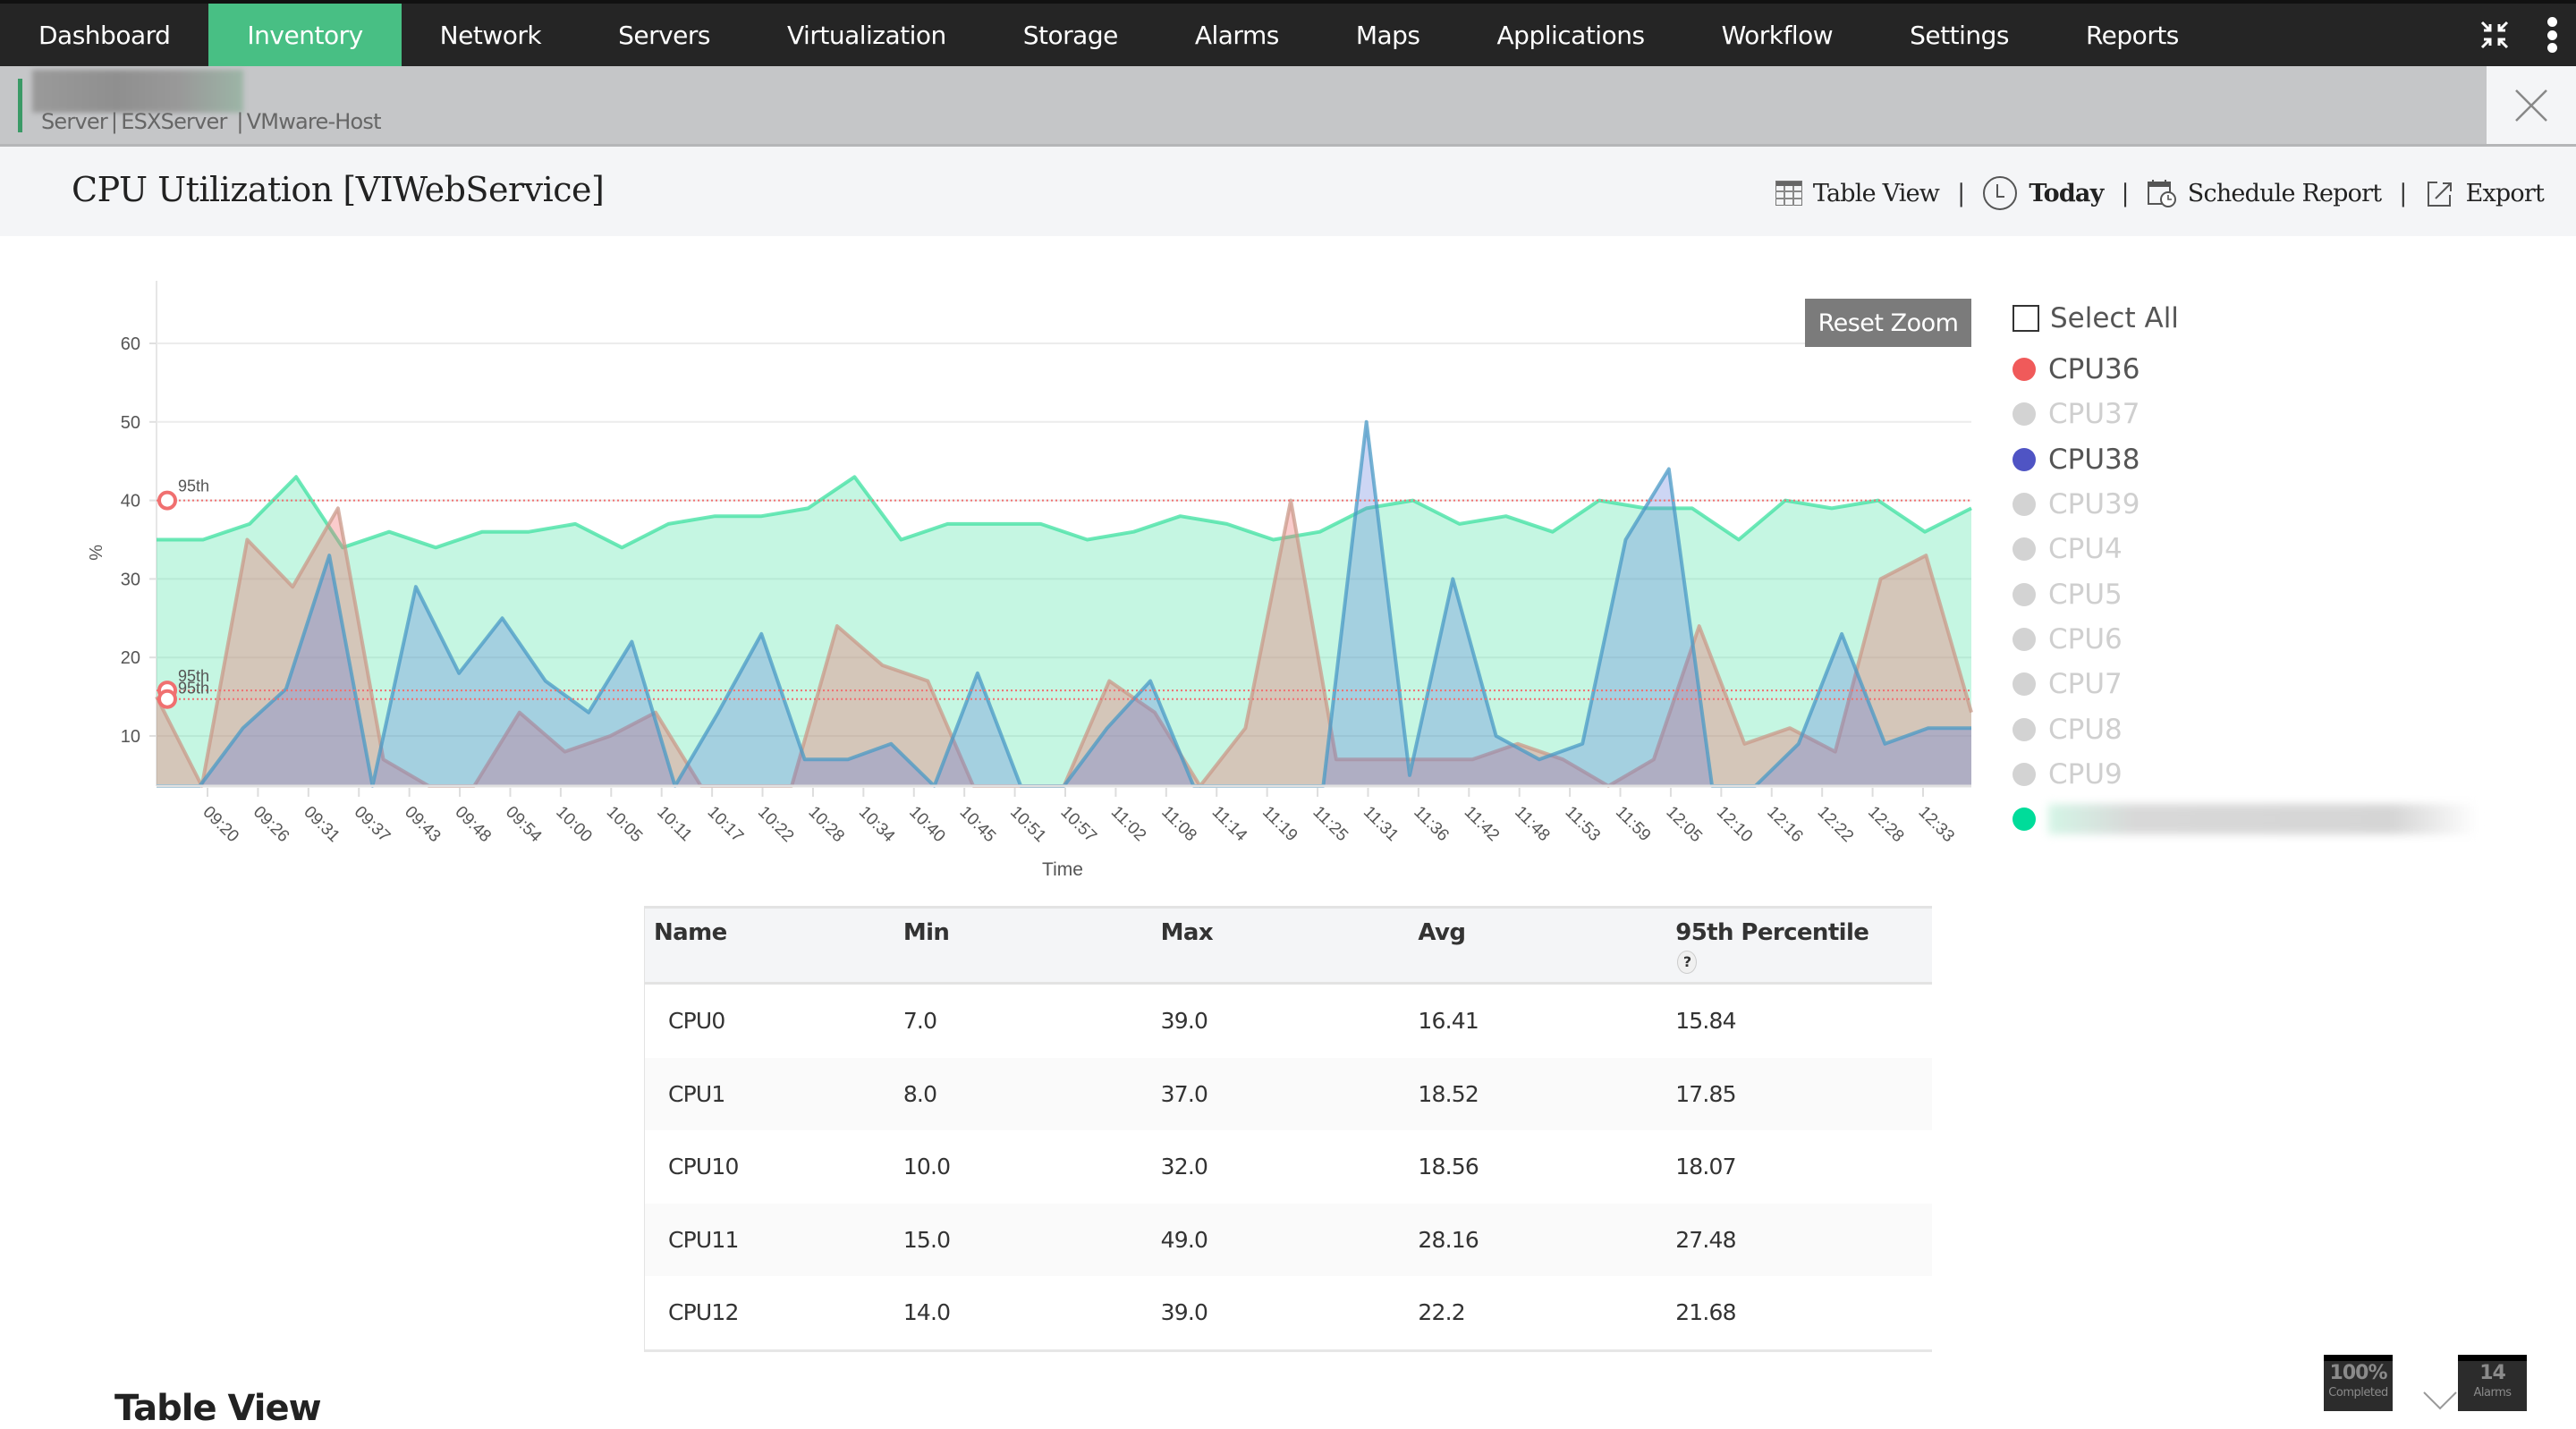  I want to click on percentile-label: 95th, so click(193, 689).